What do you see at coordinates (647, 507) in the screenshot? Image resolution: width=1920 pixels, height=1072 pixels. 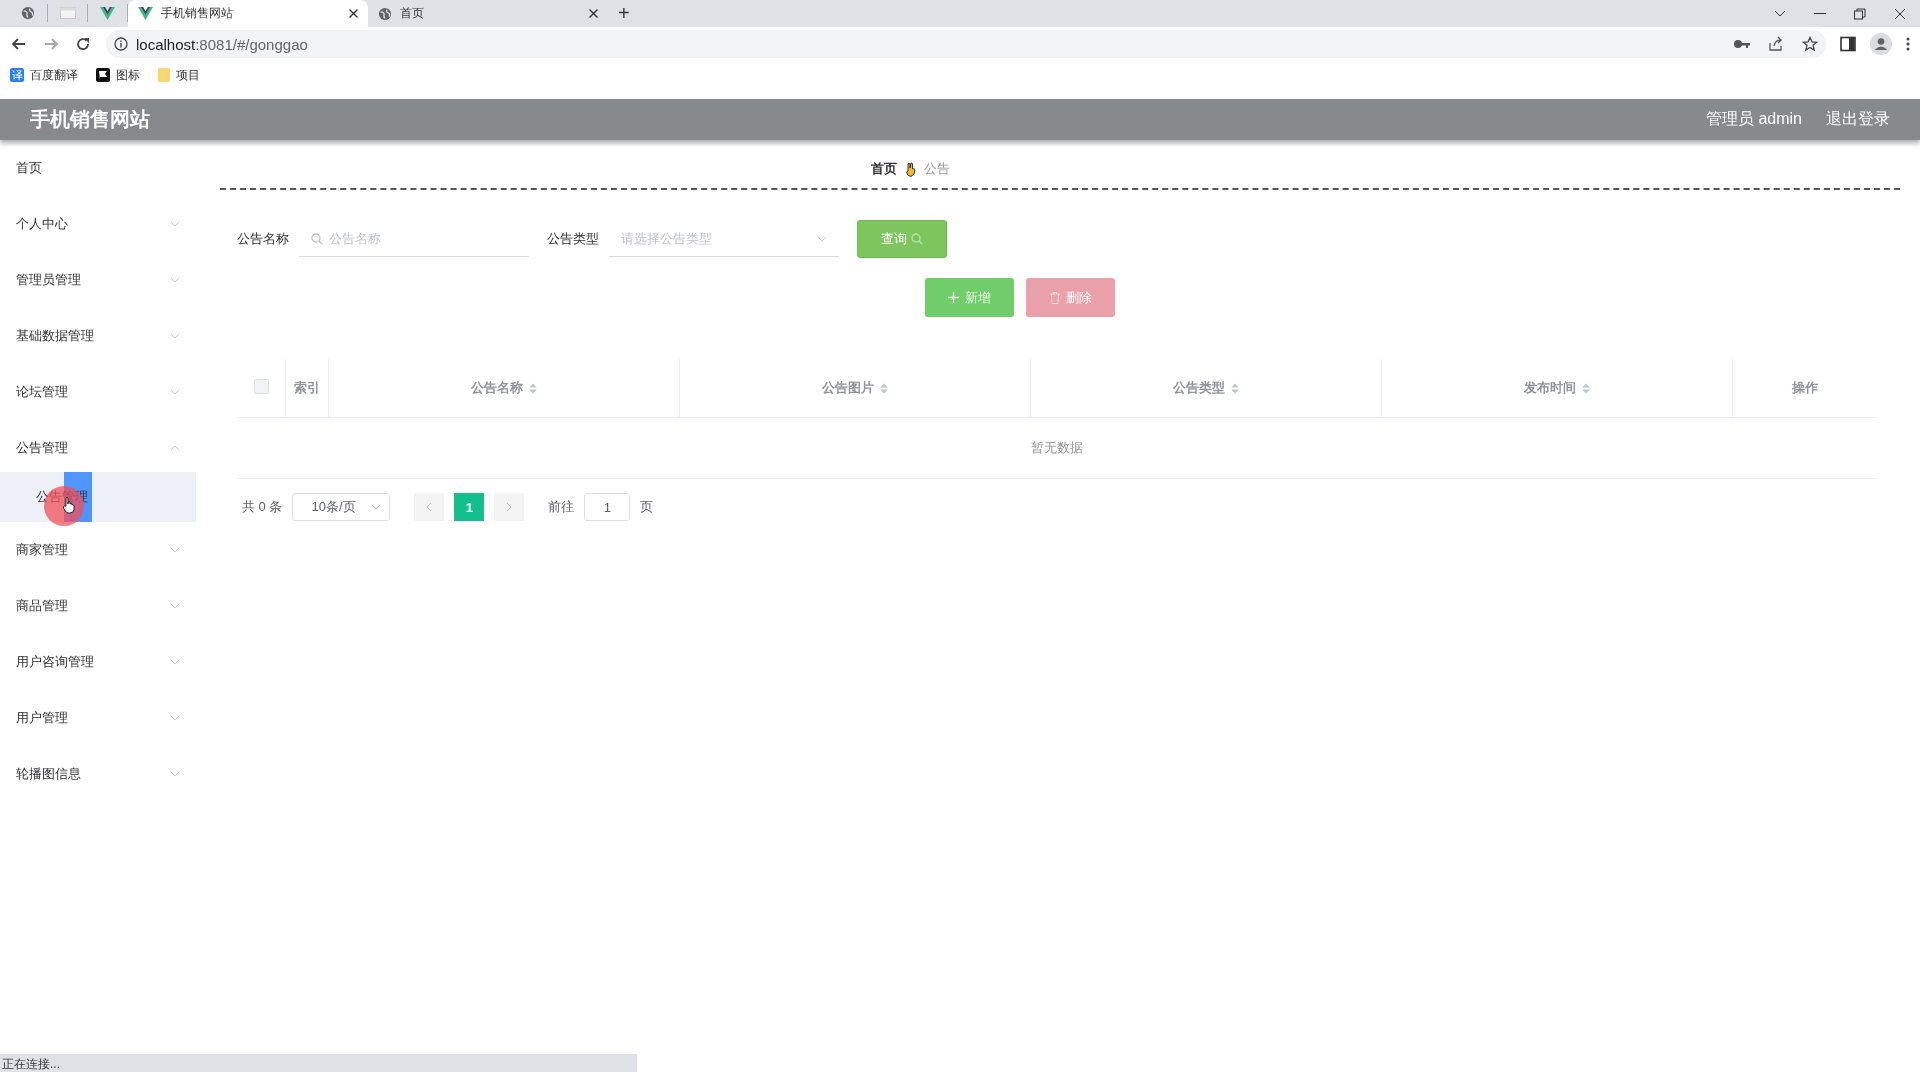 I see `page-suffix: 页` at bounding box center [647, 507].